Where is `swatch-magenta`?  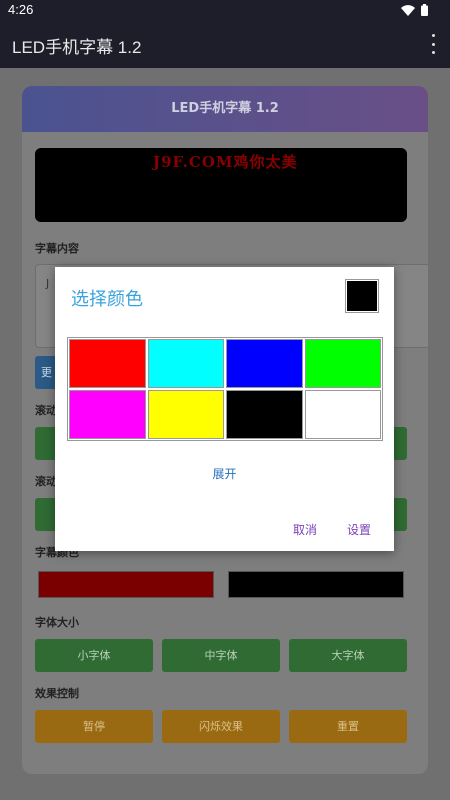
swatch-magenta is located at coordinates (107, 414).